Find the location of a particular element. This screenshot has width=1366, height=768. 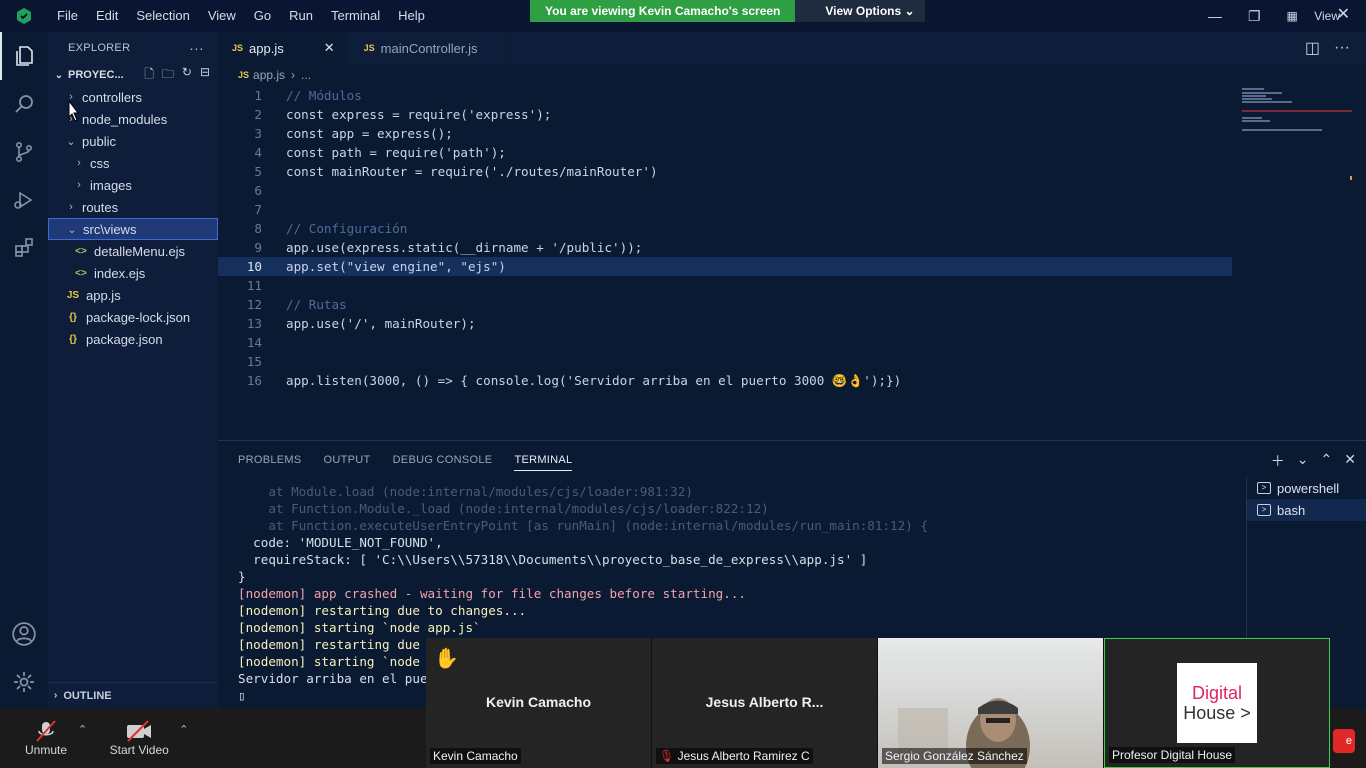

editor-actions: ◫ ··· is located at coordinates (1335, 48).